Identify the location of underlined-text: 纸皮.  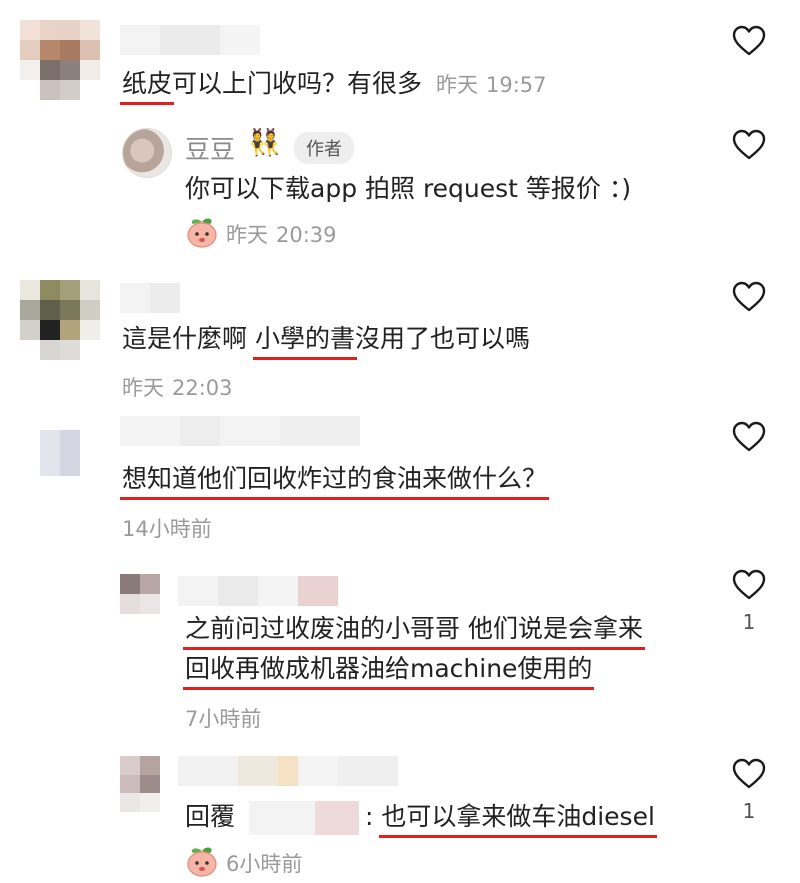
(147, 83).